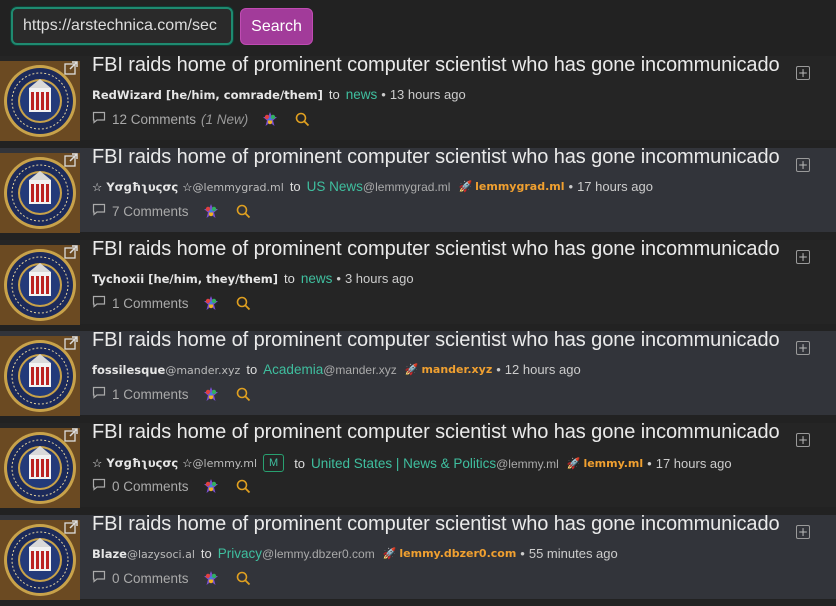  I want to click on comments-count: 12 Comments, so click(154, 119).